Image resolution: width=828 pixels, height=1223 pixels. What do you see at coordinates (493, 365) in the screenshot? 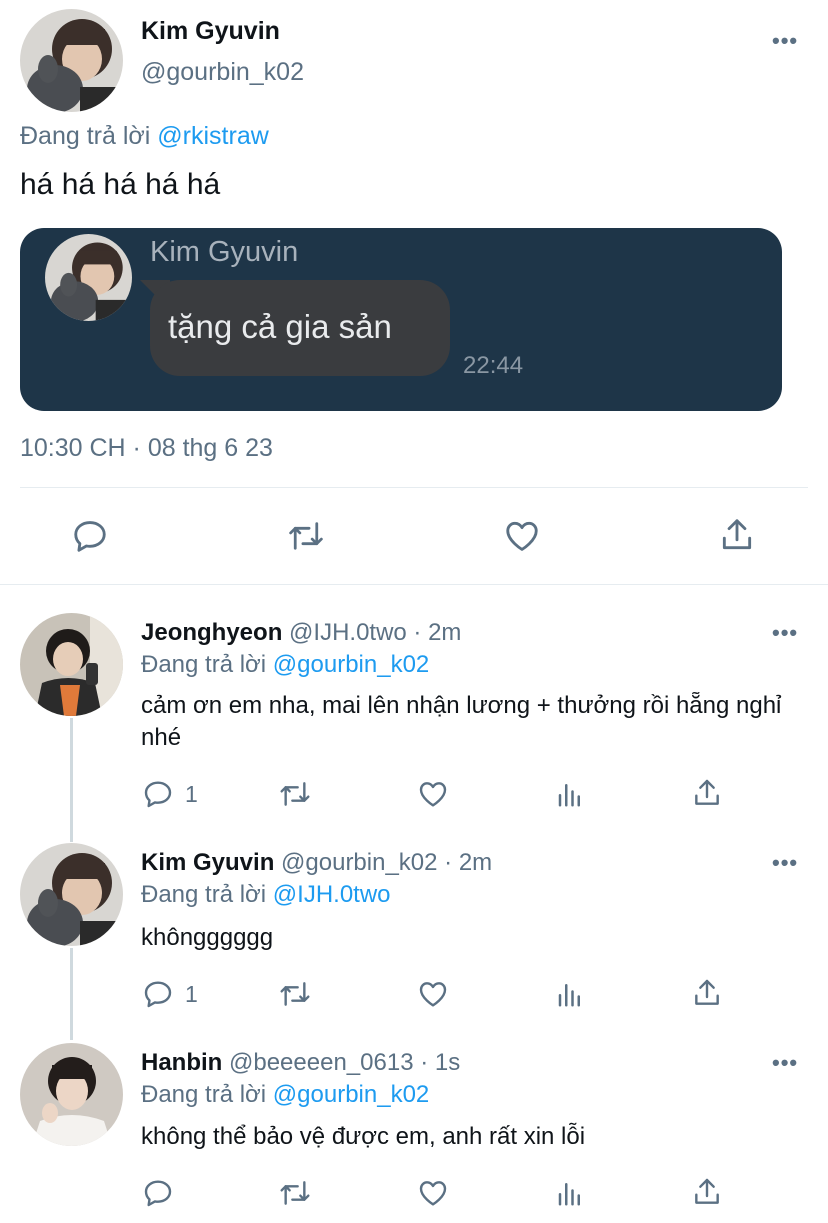
I see `message-time: 22:44` at bounding box center [493, 365].